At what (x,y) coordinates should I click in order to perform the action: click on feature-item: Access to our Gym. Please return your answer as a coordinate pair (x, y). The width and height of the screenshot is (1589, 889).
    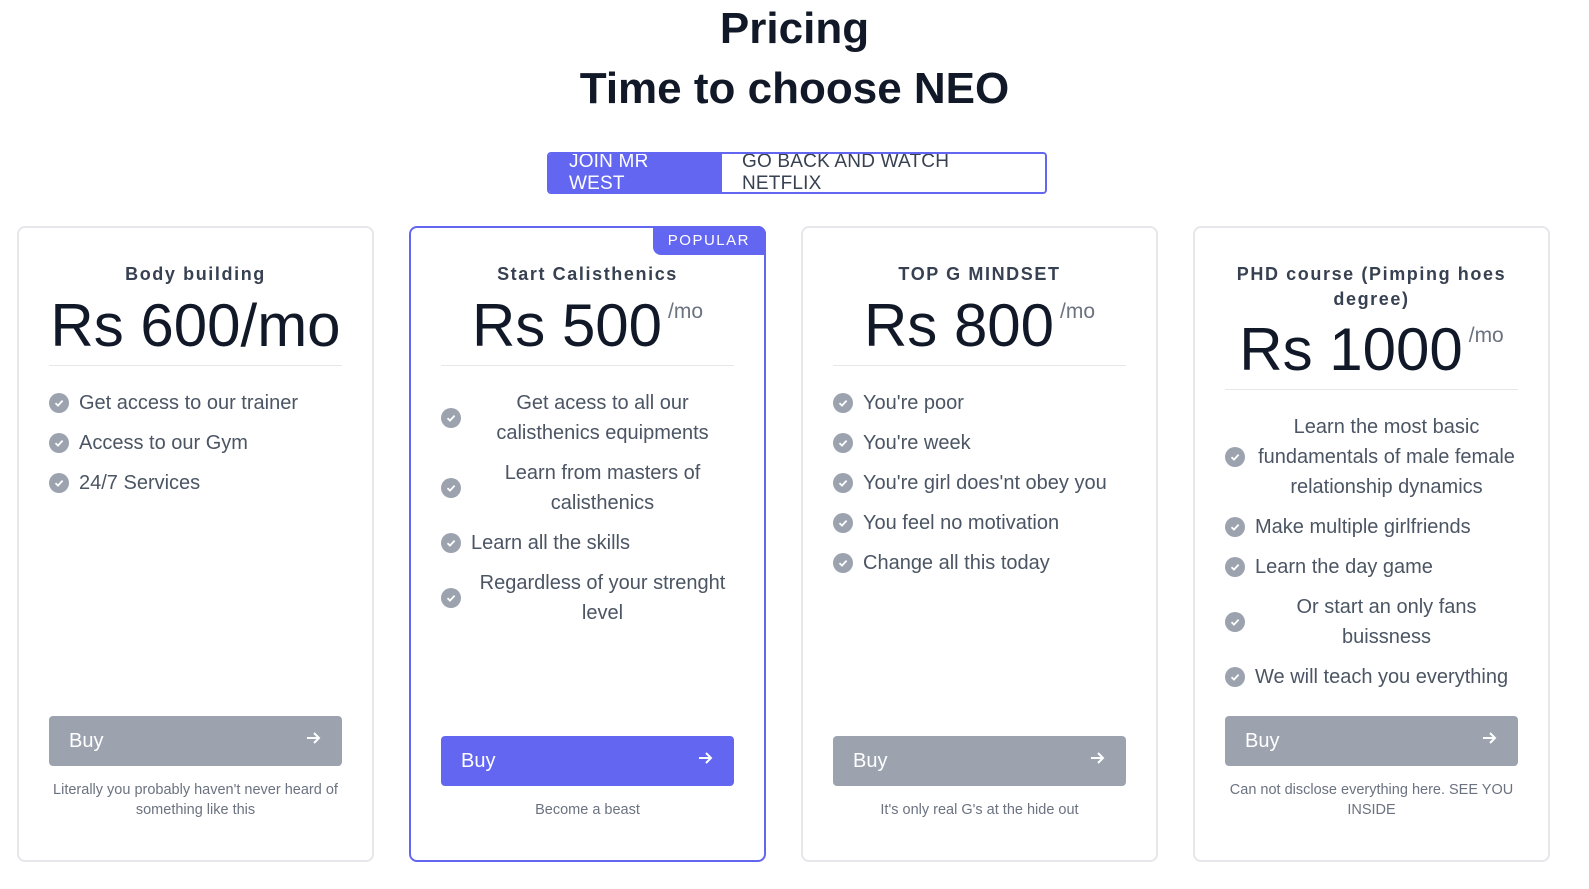
    Looking at the image, I should click on (195, 443).